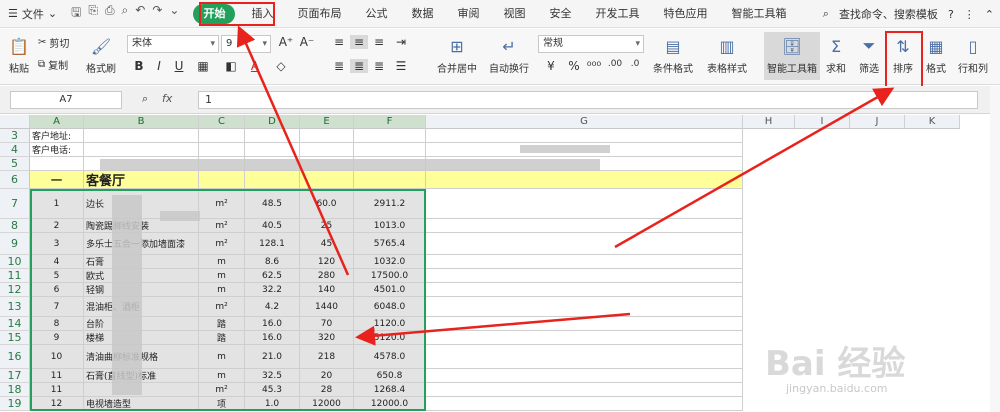  Describe the element at coordinates (15, 150) in the screenshot. I see `row-header: 4` at that location.